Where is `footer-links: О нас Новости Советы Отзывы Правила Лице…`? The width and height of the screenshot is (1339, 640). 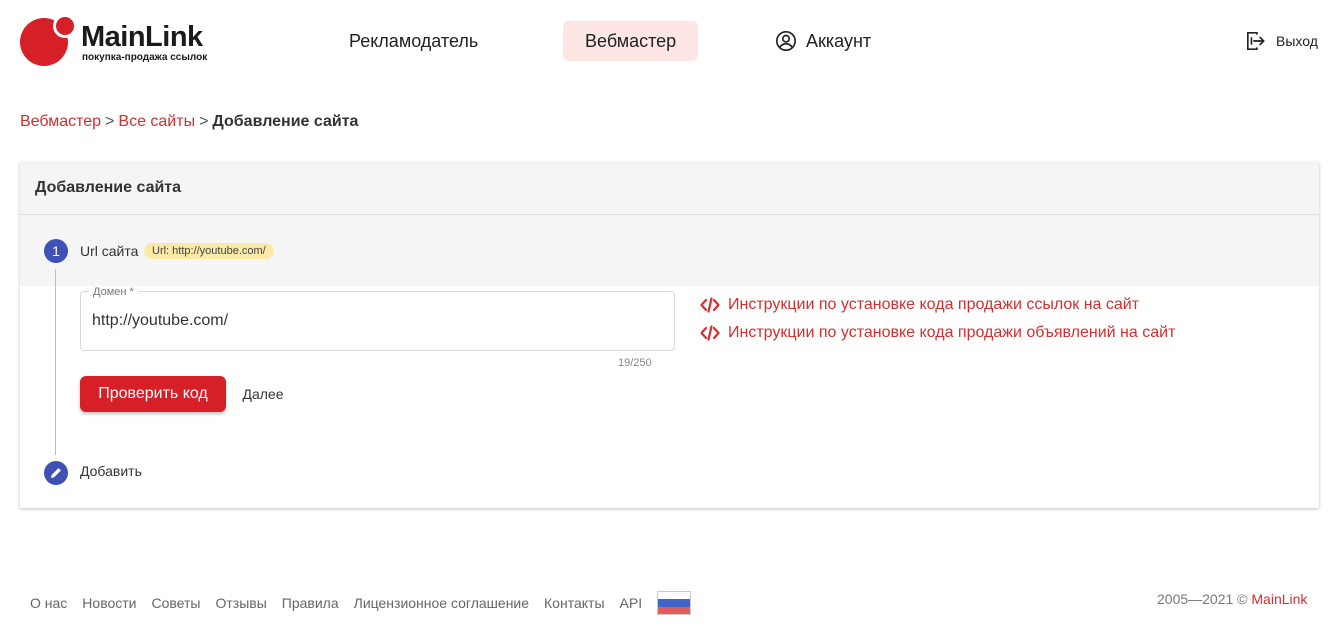
footer-links: О нас Новости Советы Отзывы Правила Лице… is located at coordinates (361, 603).